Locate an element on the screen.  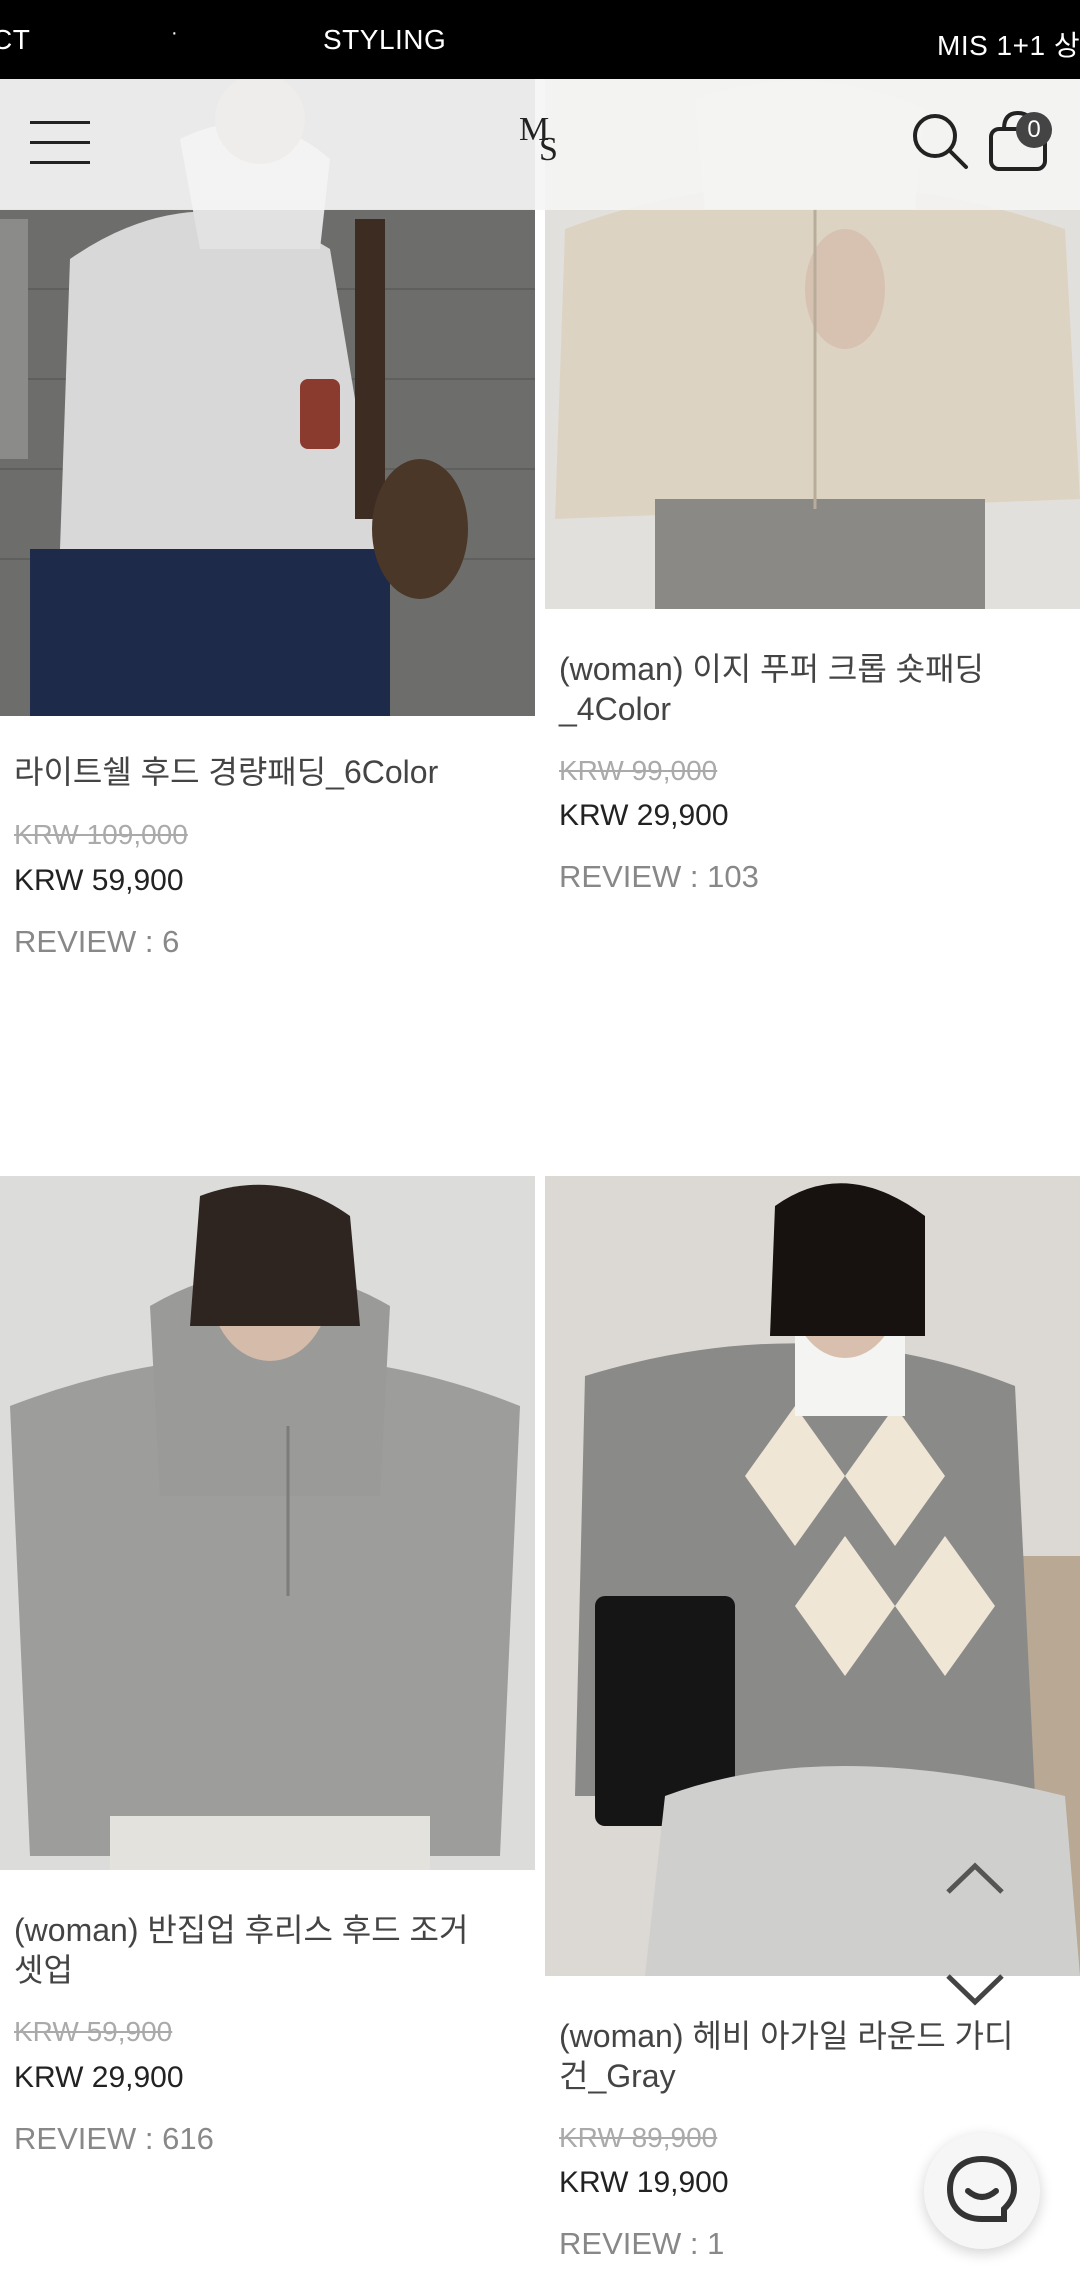
sale-price: KRW 59,900 is located at coordinates (99, 880).